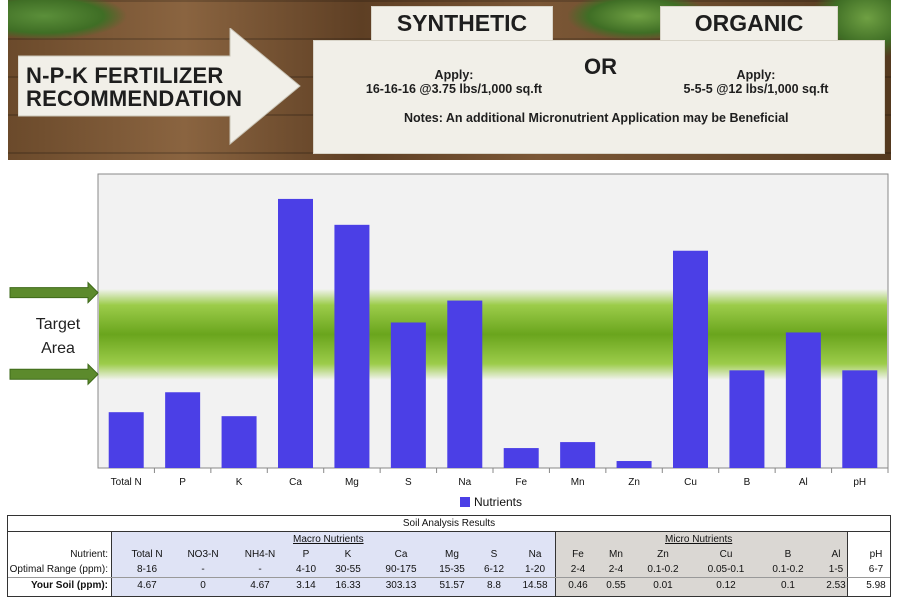  I want to click on organic-tab: ORGANIC, so click(749, 23).